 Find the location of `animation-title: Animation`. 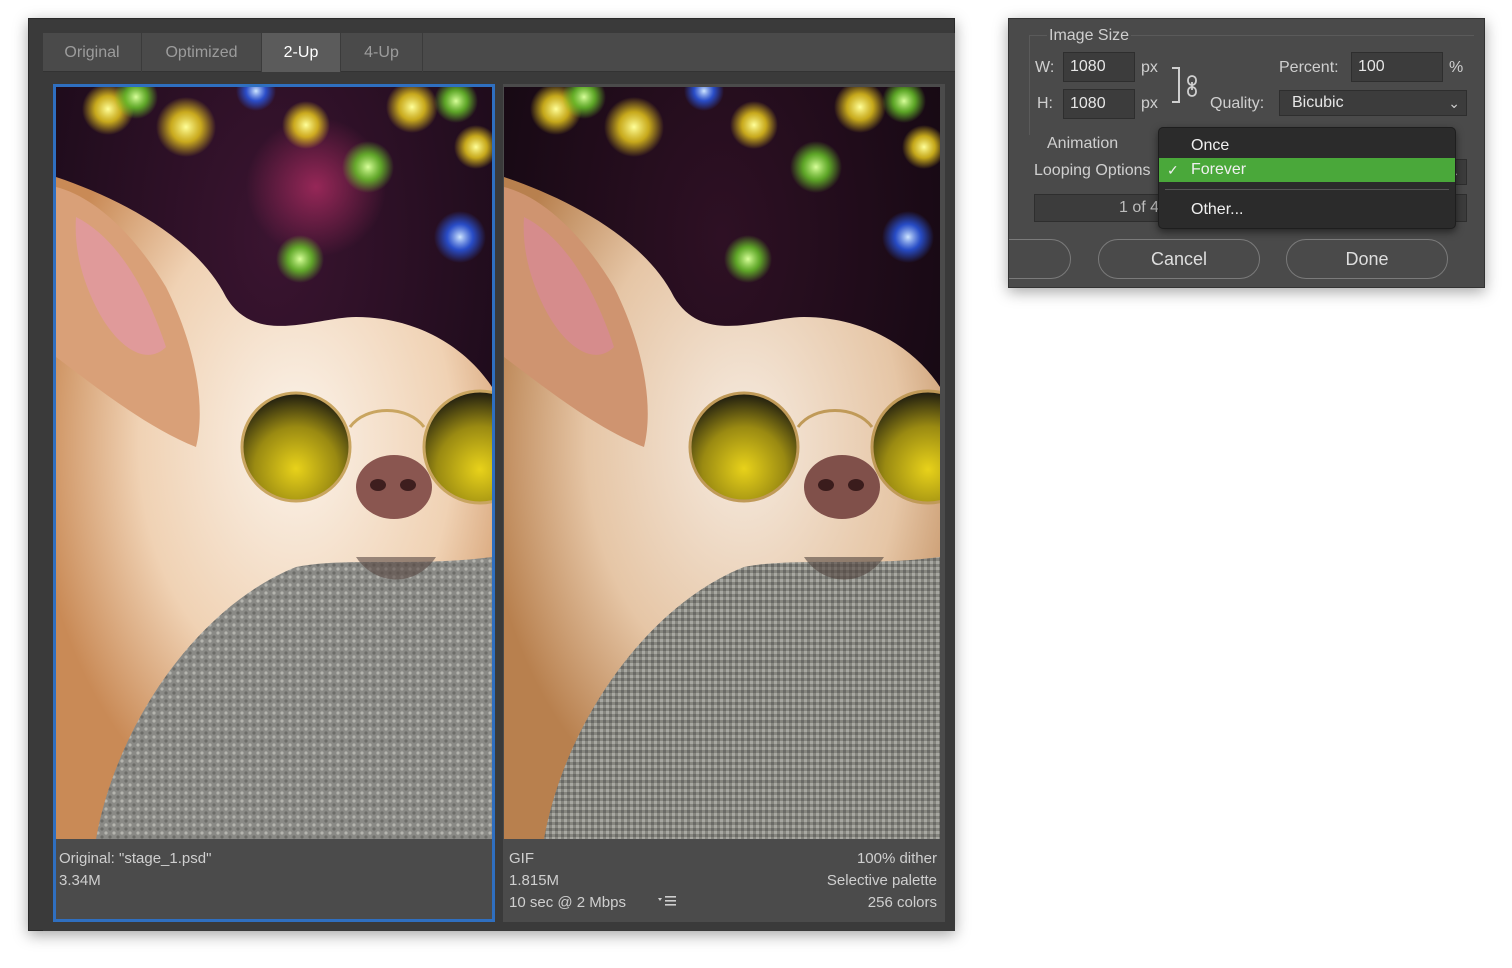

animation-title: Animation is located at coordinates (1083, 143).